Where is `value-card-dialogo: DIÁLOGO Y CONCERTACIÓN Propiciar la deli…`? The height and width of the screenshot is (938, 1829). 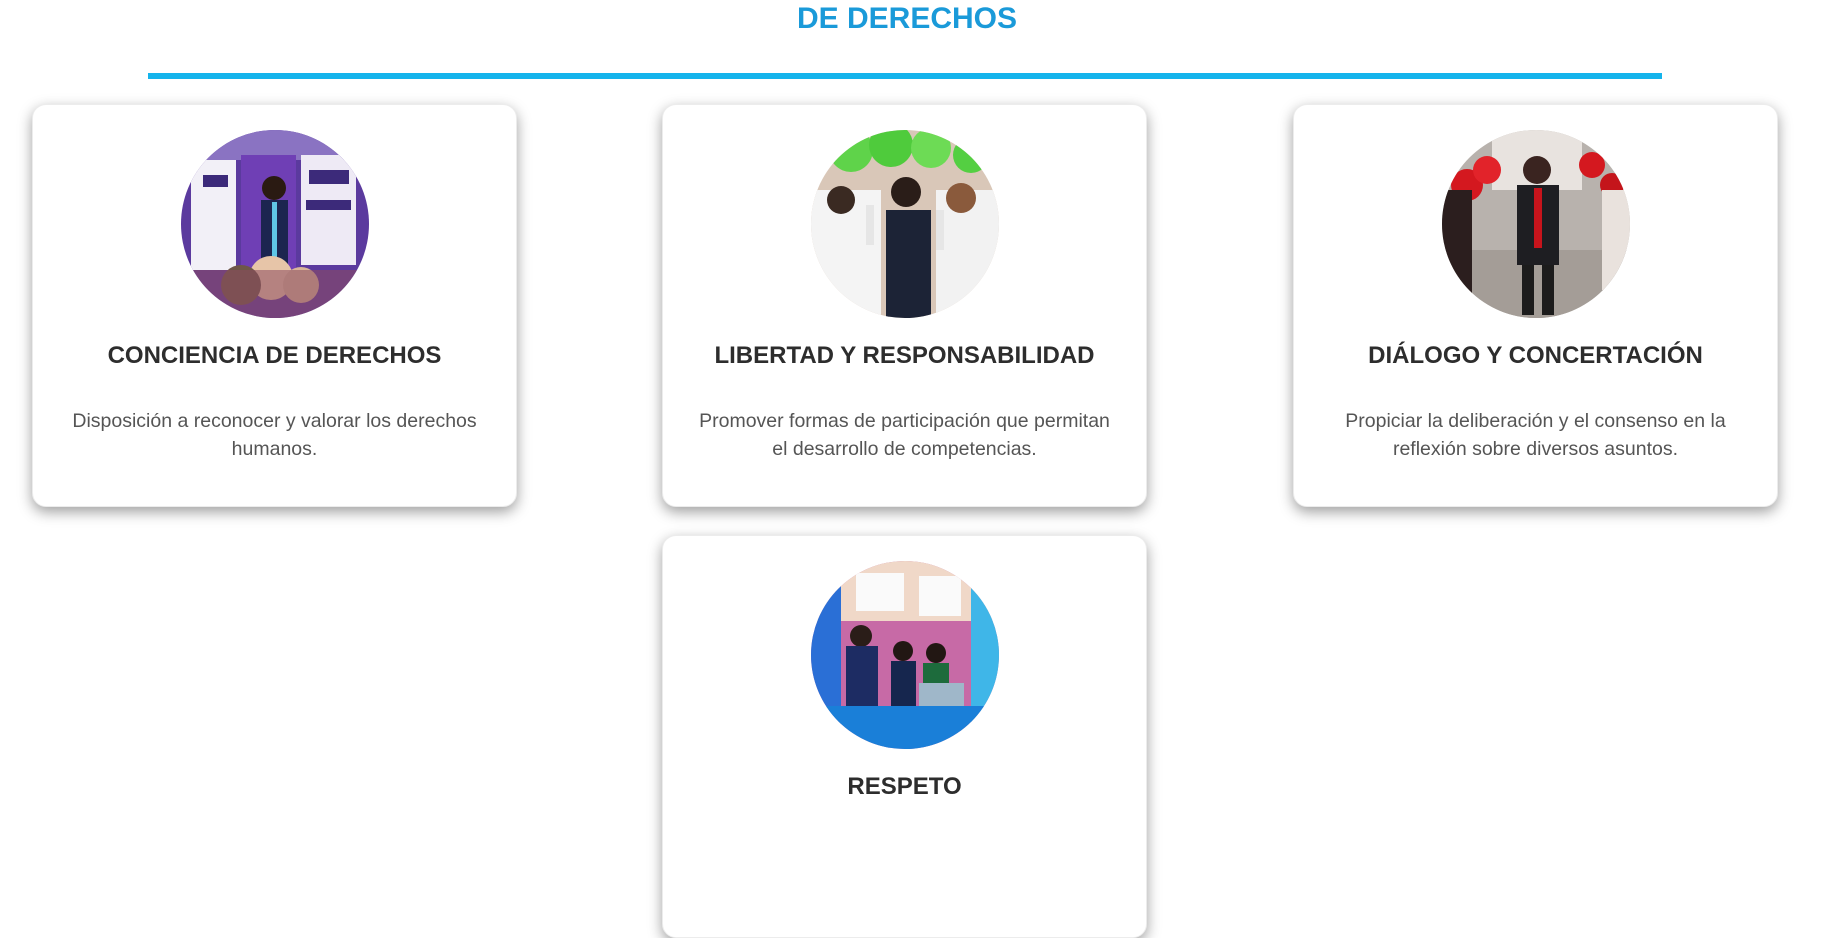 value-card-dialogo: DIÁLOGO Y CONCERTACIÓN Propiciar la deli… is located at coordinates (1535, 305).